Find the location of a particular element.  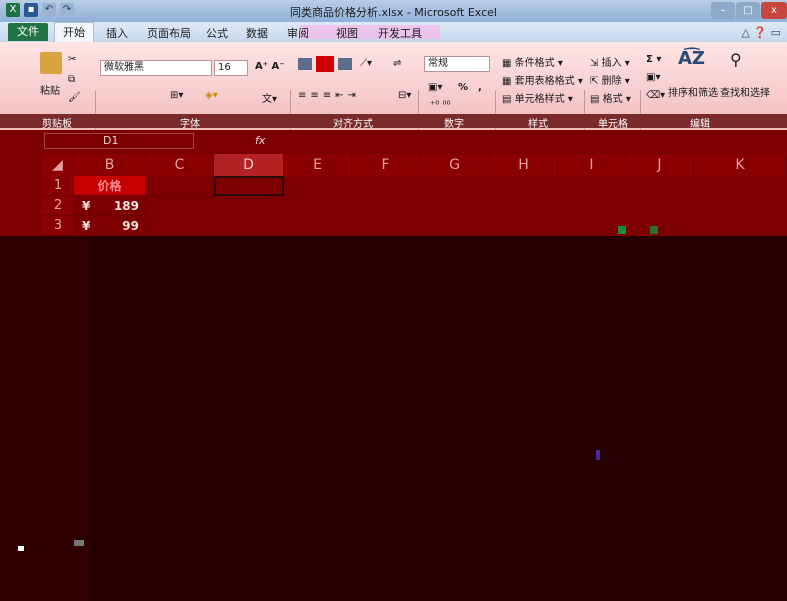

find-select-button: 查找和选择 is located at coordinates (745, 91).